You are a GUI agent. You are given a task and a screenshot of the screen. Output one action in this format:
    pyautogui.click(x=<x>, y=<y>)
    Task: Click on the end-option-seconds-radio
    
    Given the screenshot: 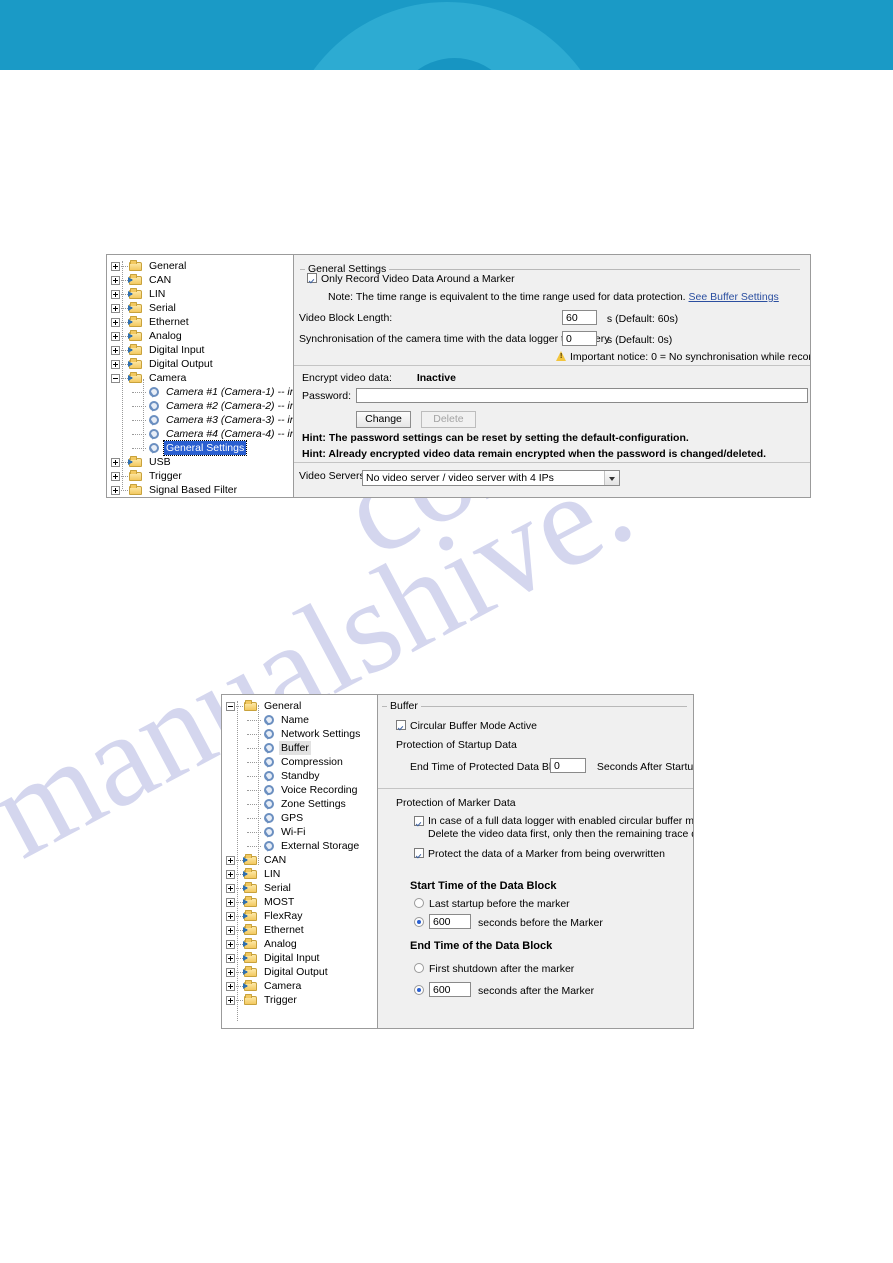 What is the action you would take?
    pyautogui.click(x=419, y=990)
    